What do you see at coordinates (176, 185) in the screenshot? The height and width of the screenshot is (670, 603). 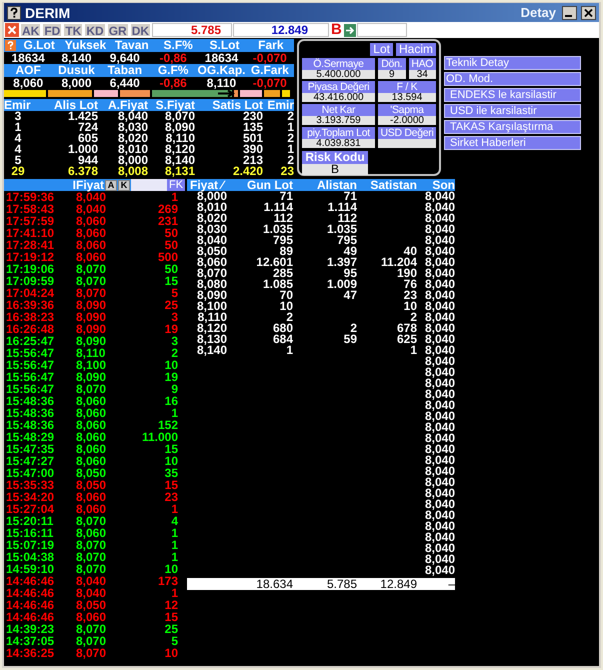 I see `filter-button: FK` at bounding box center [176, 185].